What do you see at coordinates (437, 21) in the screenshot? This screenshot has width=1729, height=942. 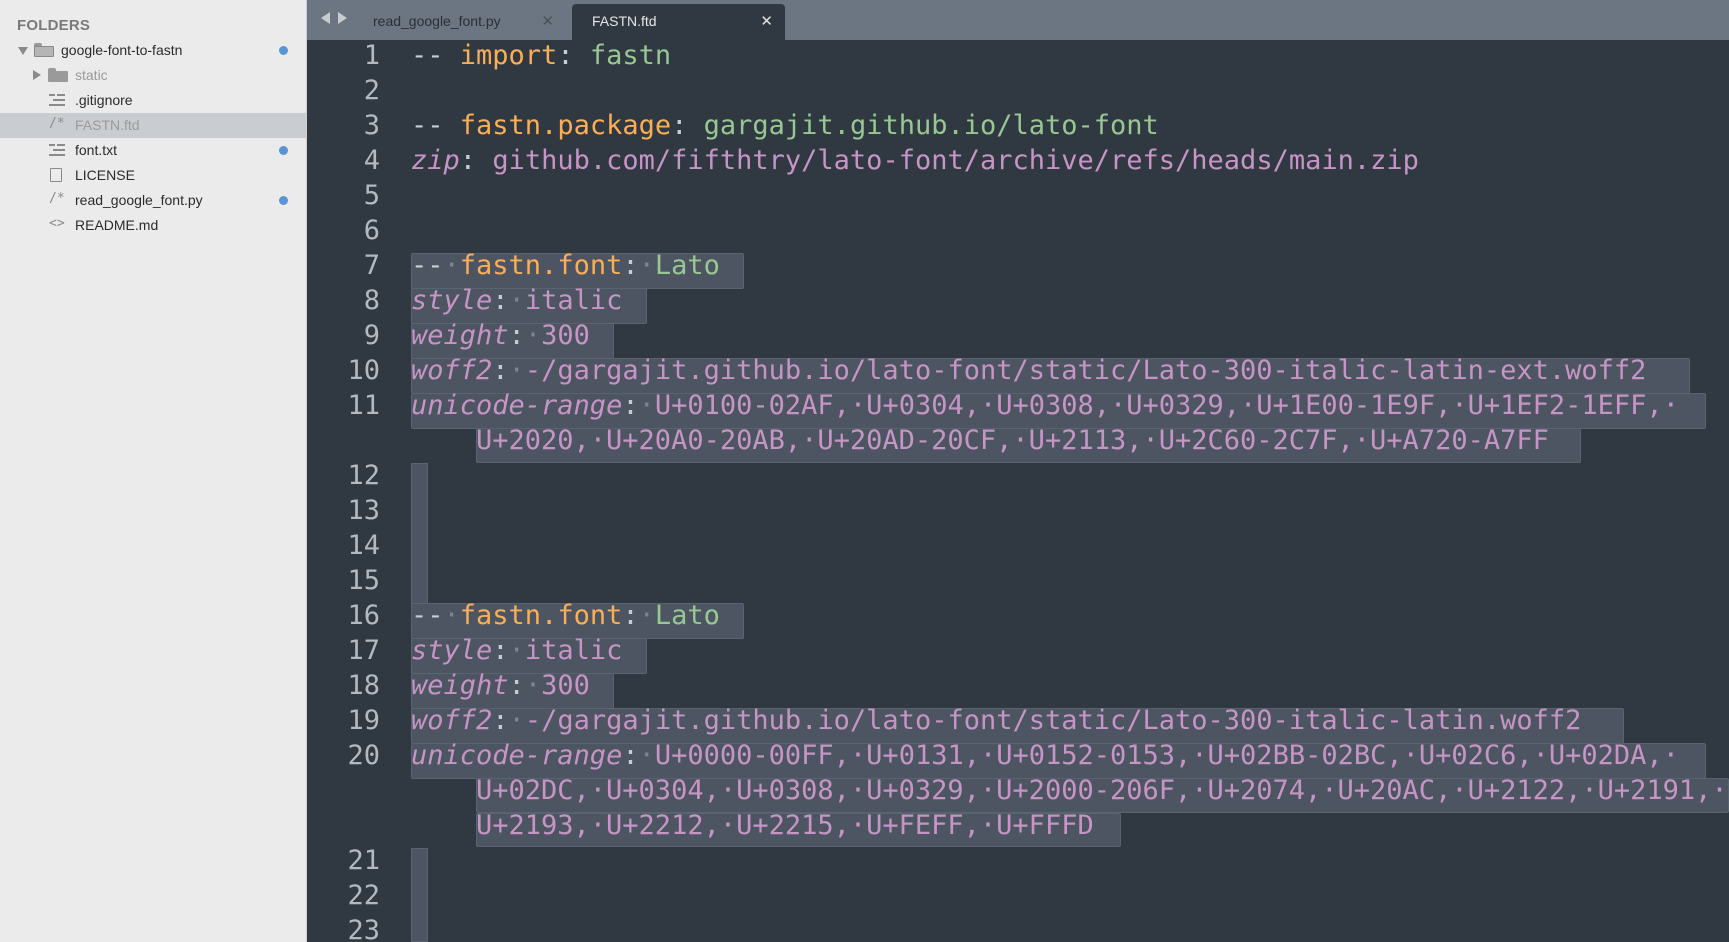 I see `tab-label: read_google_font.py` at bounding box center [437, 21].